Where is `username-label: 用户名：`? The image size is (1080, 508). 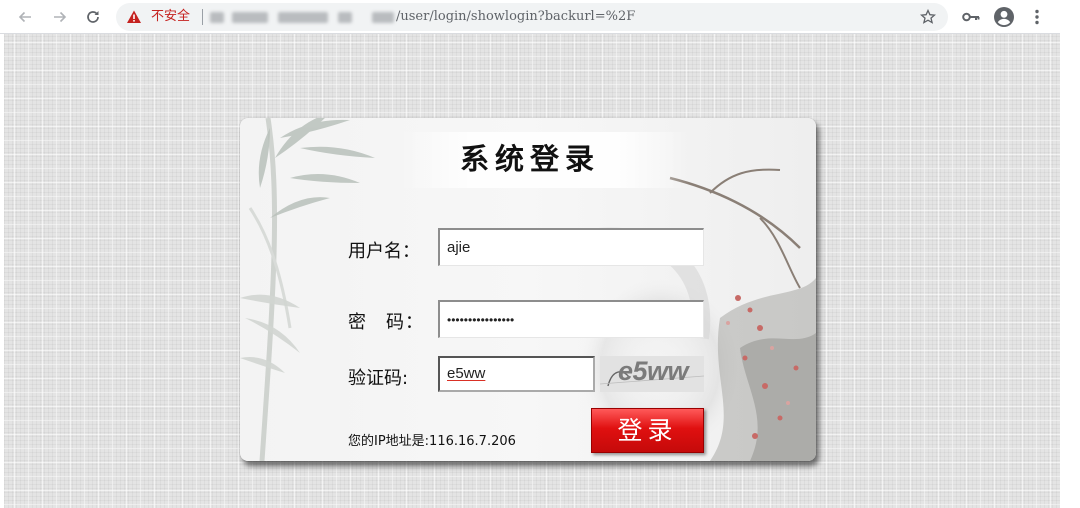
username-label: 用户名： is located at coordinates (384, 251).